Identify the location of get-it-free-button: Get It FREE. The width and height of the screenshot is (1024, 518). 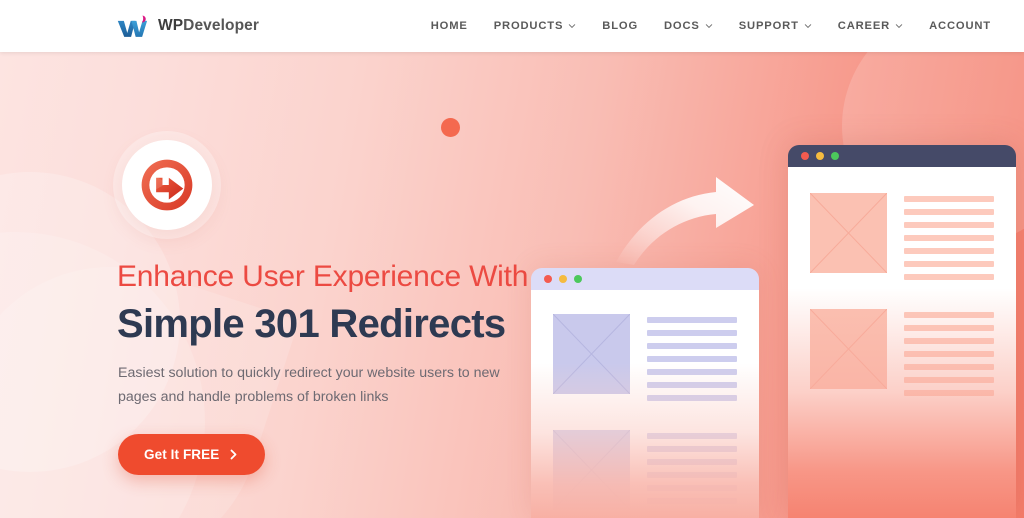
(192, 454).